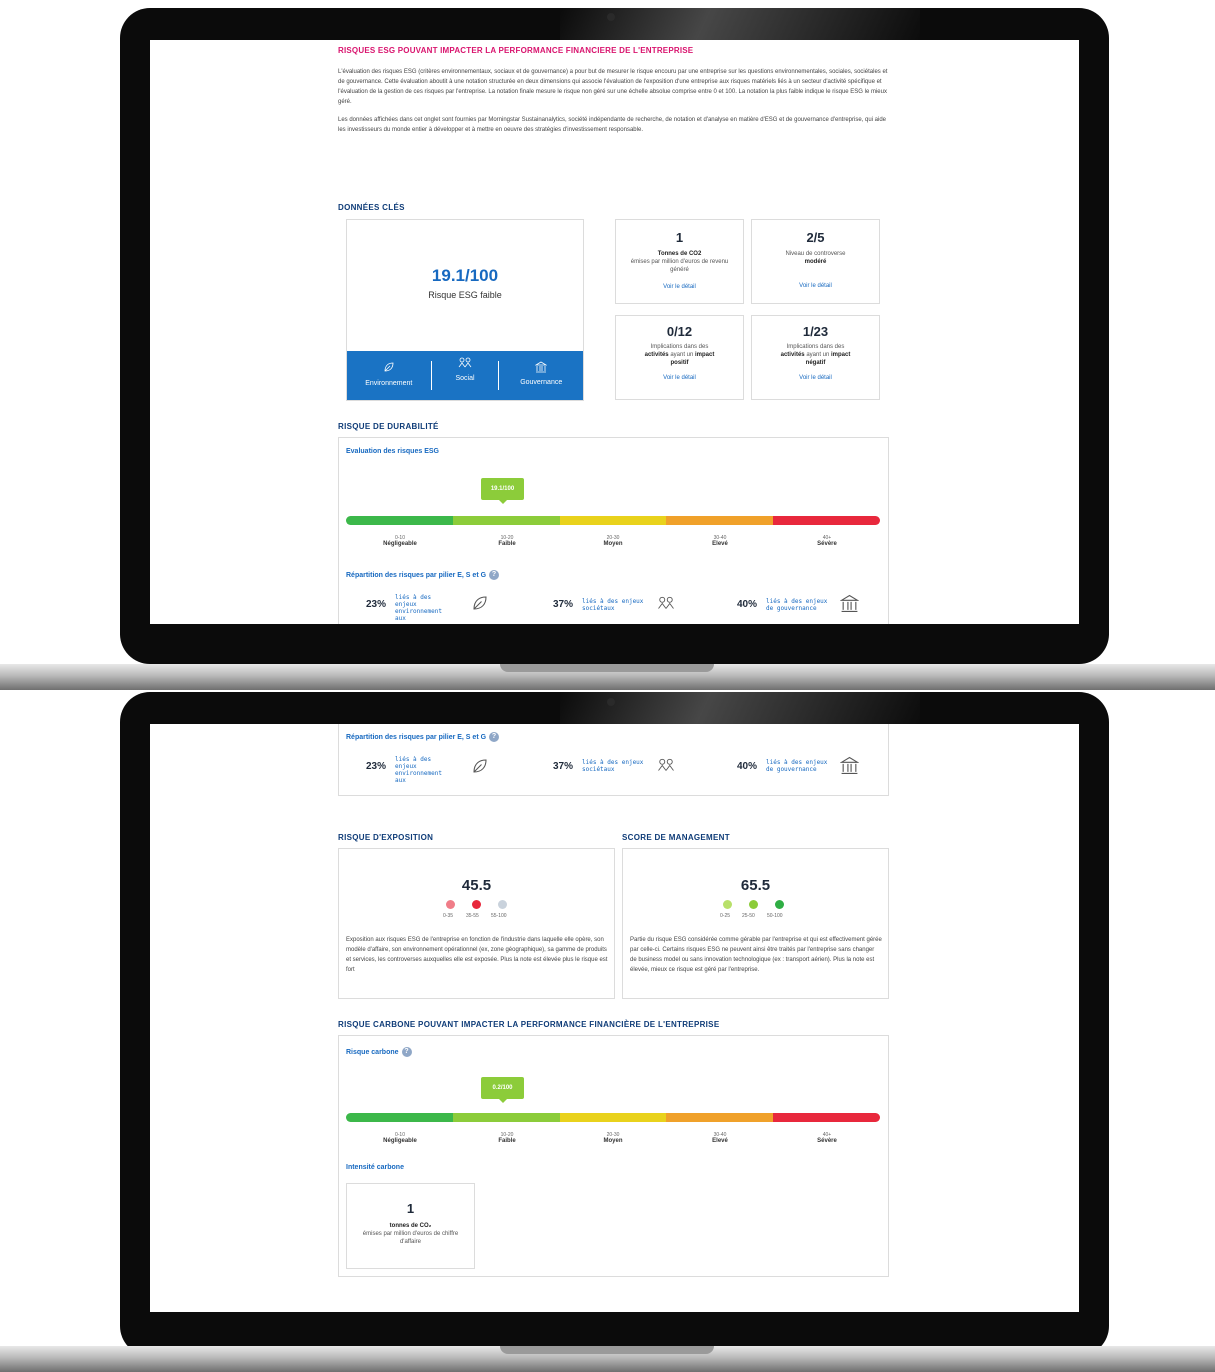  Describe the element at coordinates (499, 916) in the screenshot. I see `exposure-dot-label-3: 55-100` at that location.